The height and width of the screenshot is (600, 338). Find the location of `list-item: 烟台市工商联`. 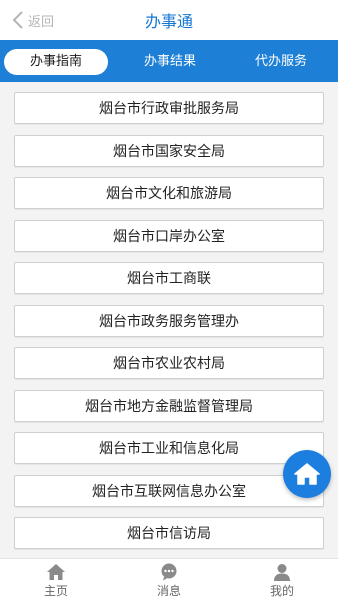

list-item: 烟台市工商联 is located at coordinates (169, 278).